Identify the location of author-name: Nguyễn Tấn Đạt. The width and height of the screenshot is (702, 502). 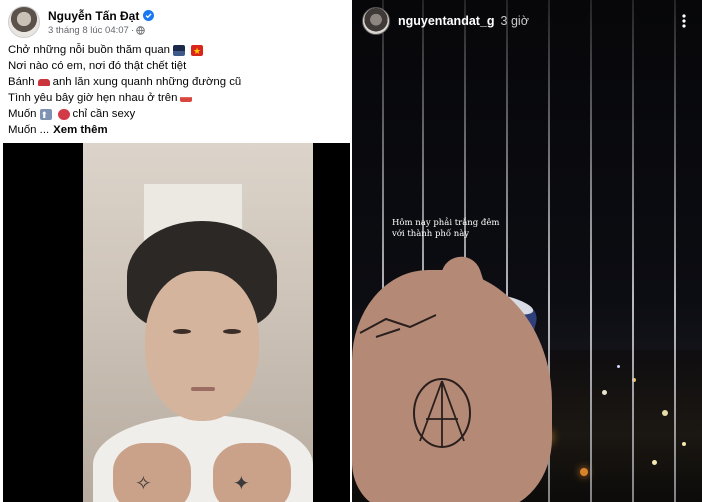
(93, 16).